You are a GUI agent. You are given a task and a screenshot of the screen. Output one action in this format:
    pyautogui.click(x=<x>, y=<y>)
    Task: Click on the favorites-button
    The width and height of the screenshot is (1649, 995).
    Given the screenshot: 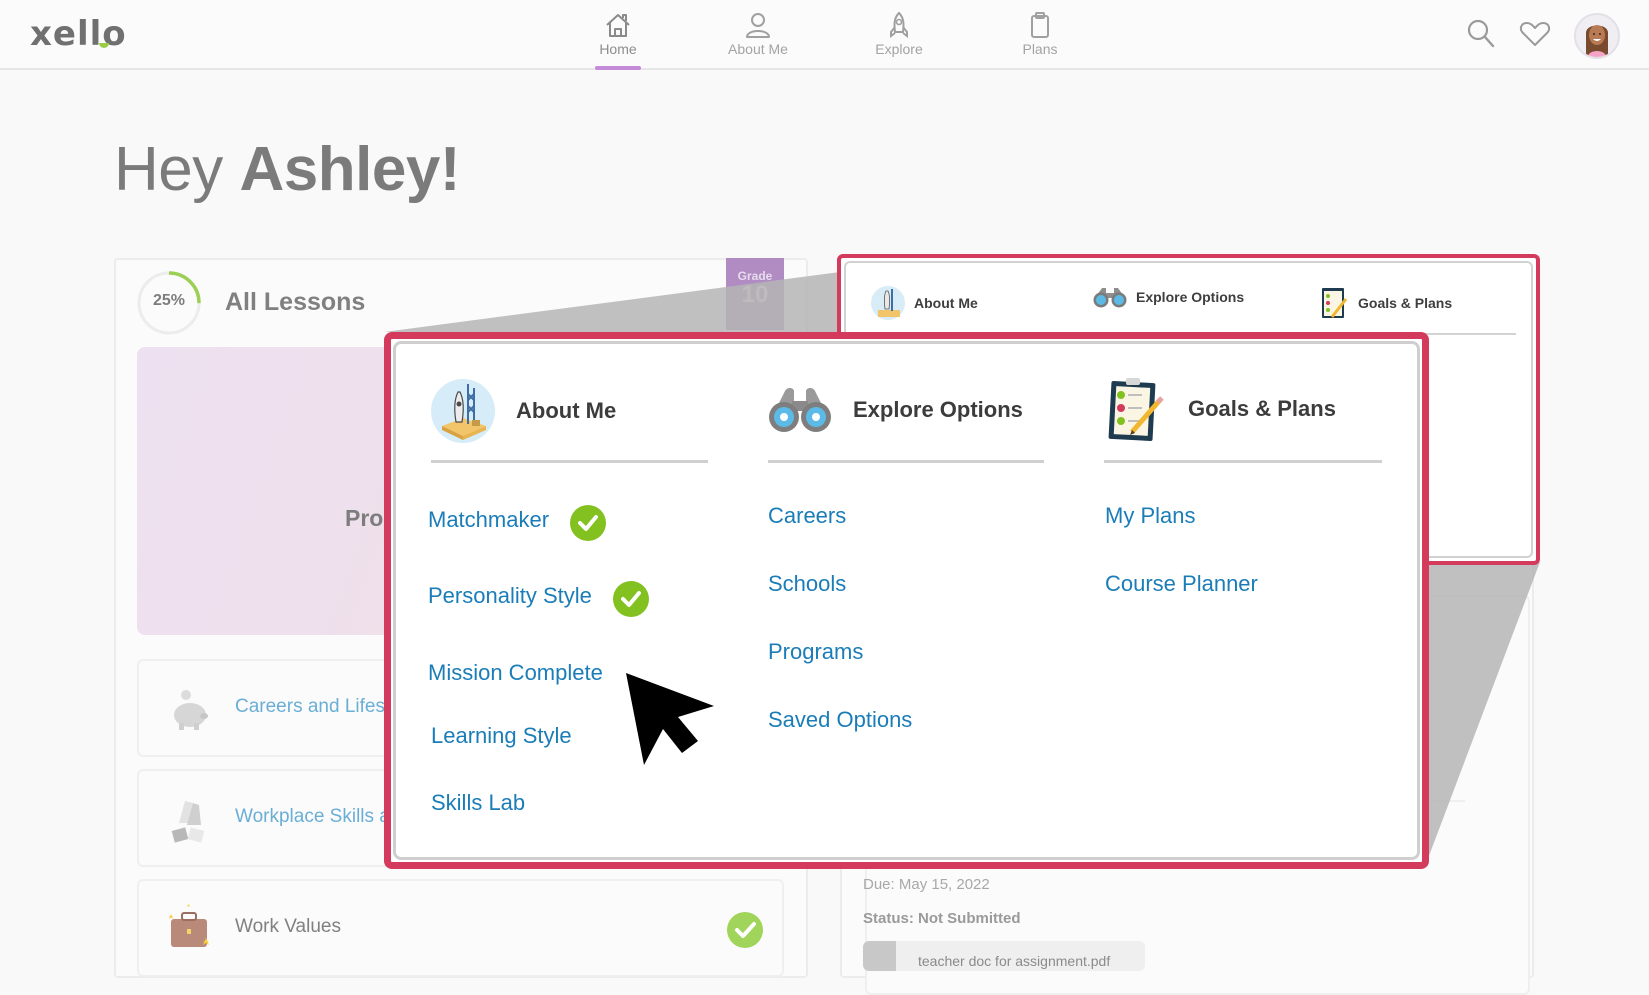 What is the action you would take?
    pyautogui.click(x=1535, y=36)
    